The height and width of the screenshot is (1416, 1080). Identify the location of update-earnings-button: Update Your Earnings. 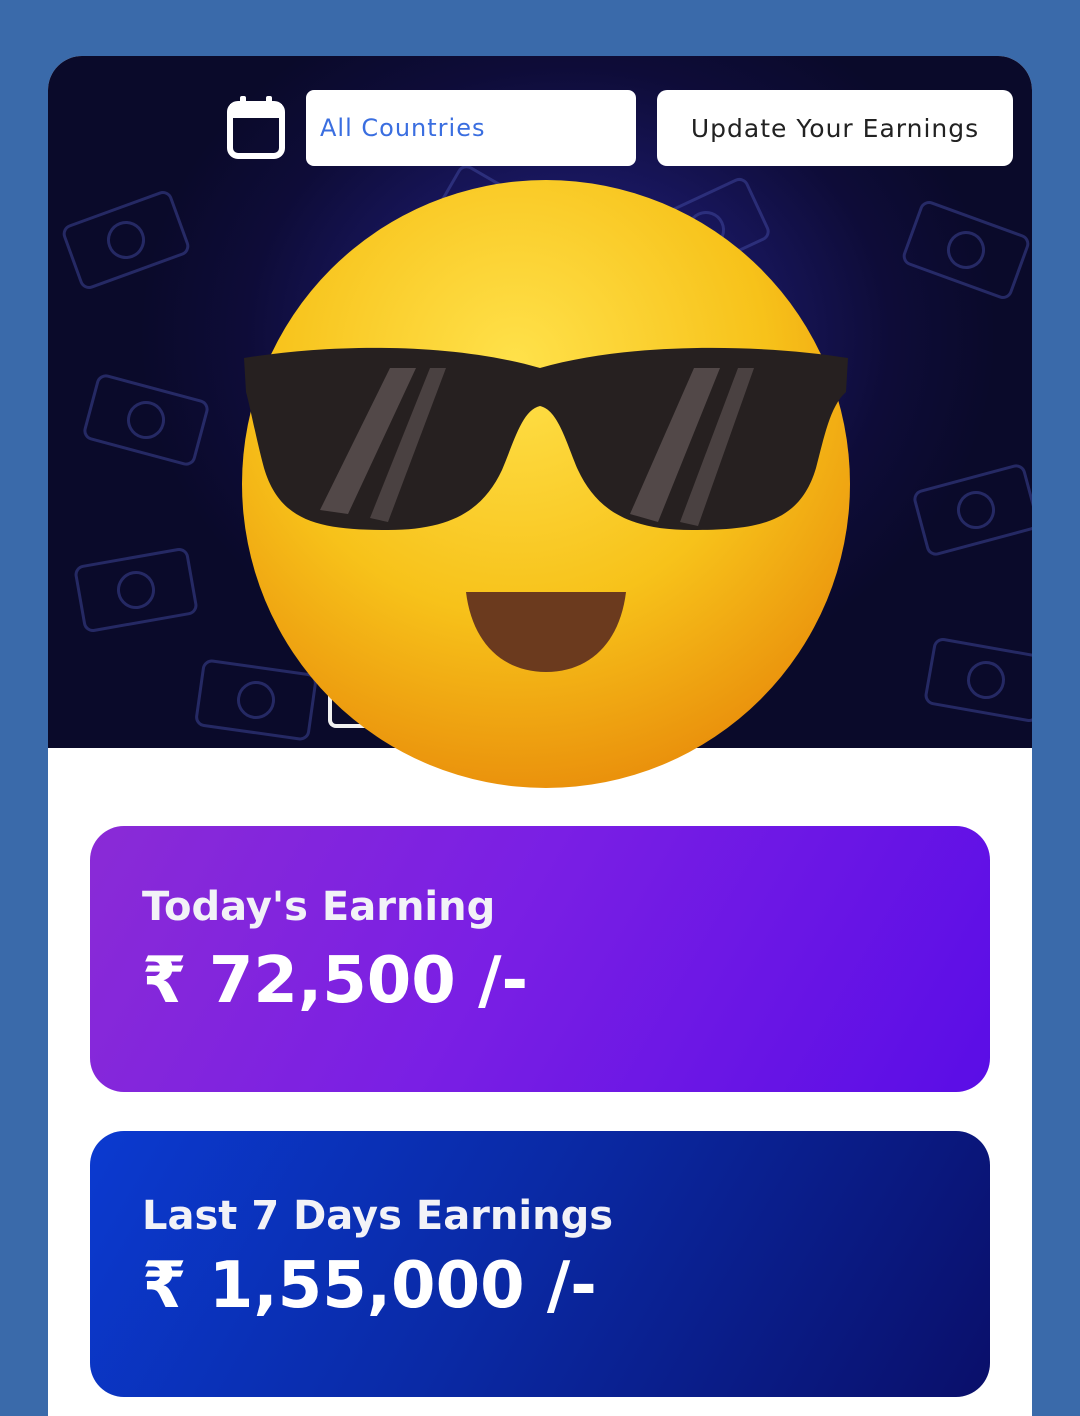
(835, 128).